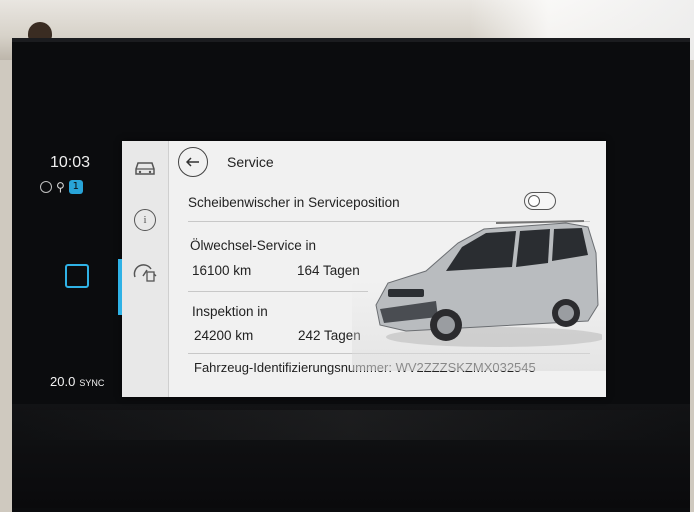 Image resolution: width=694 pixels, height=512 pixels. Describe the element at coordinates (120, 287) in the screenshot. I see `active-rail-indicator` at that location.